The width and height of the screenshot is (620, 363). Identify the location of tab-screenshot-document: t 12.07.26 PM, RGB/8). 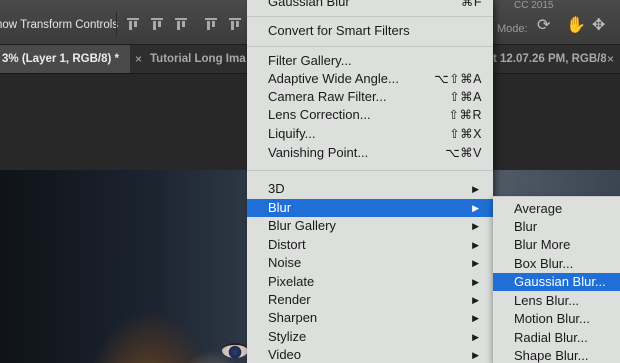
(549, 59).